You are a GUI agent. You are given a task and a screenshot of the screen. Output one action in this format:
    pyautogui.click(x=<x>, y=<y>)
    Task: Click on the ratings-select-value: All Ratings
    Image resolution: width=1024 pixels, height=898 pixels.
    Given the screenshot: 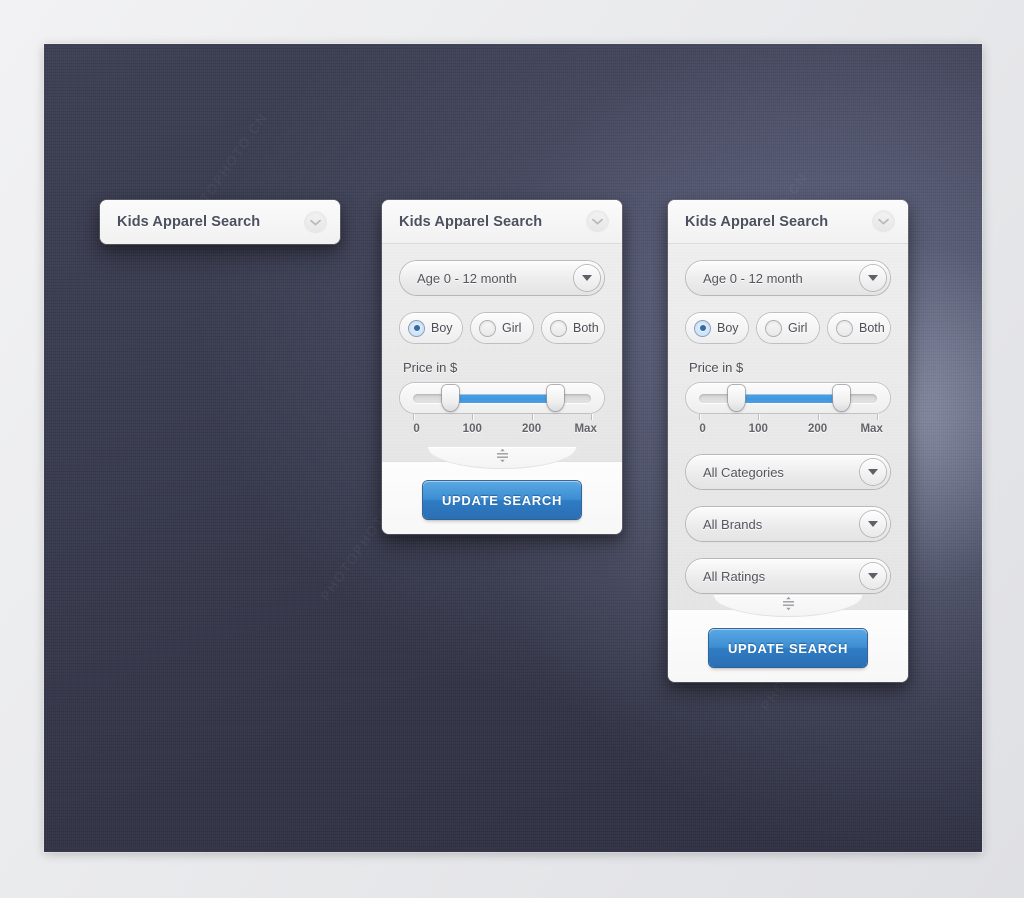 What is the action you would take?
    pyautogui.click(x=734, y=576)
    